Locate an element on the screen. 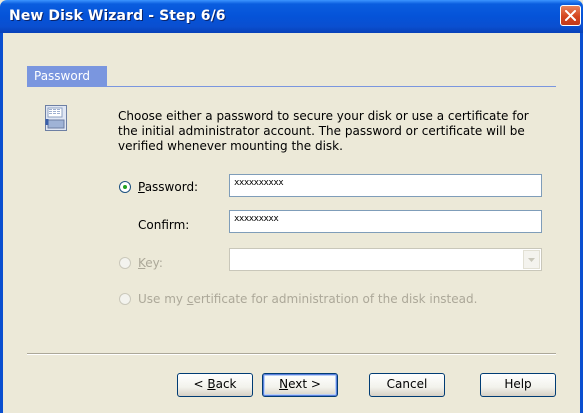 This screenshot has height=413, width=583. next-button-accel: N is located at coordinates (284, 384).